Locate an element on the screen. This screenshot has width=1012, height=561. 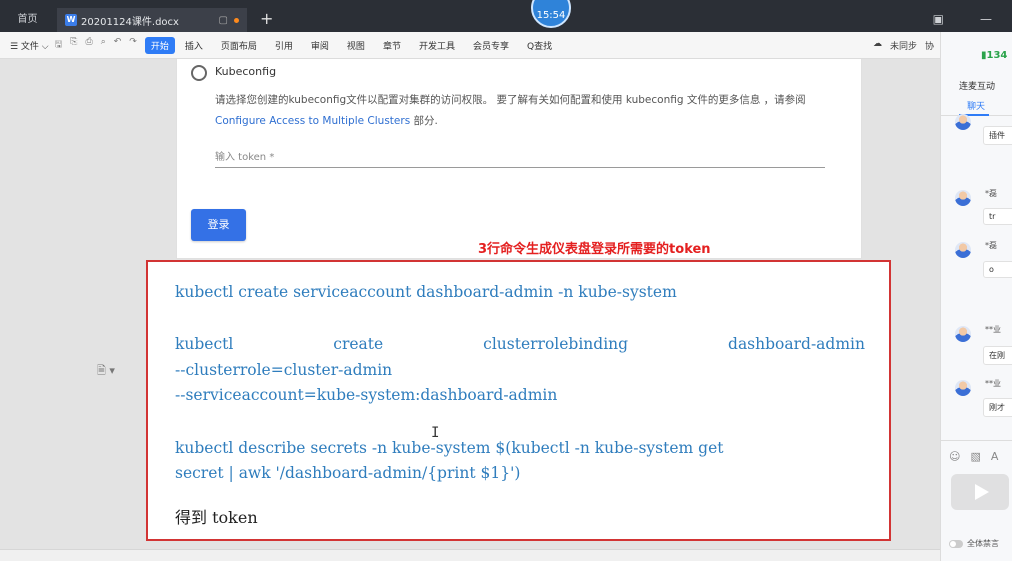
token-input: 输入 token * is located at coordinates (520, 158).